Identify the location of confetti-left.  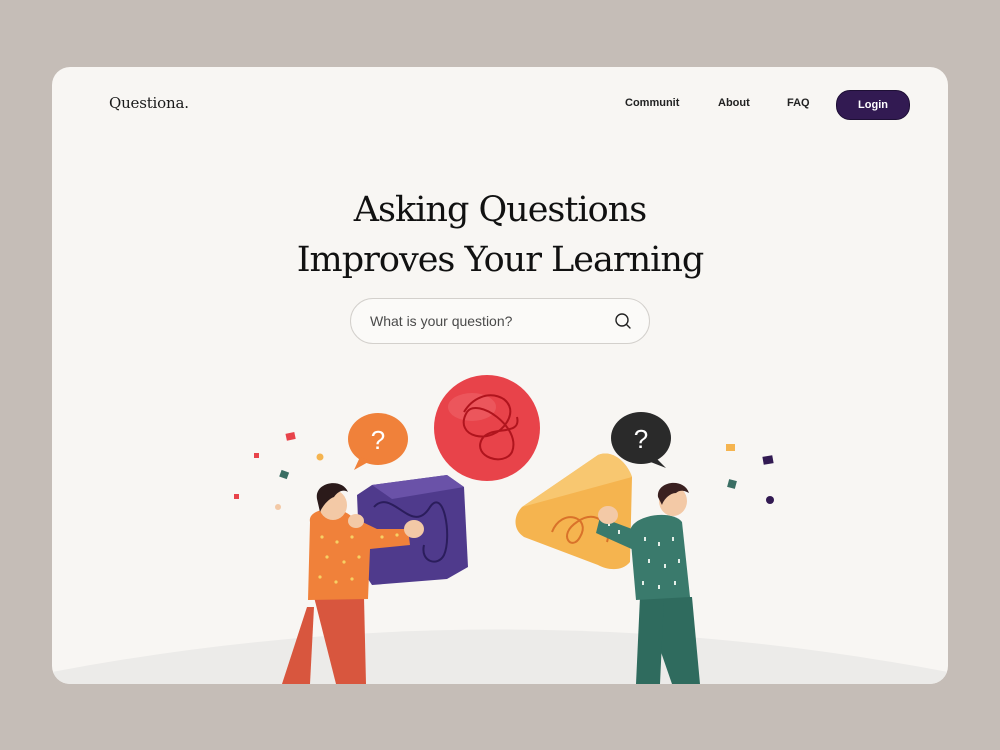
(279, 471).